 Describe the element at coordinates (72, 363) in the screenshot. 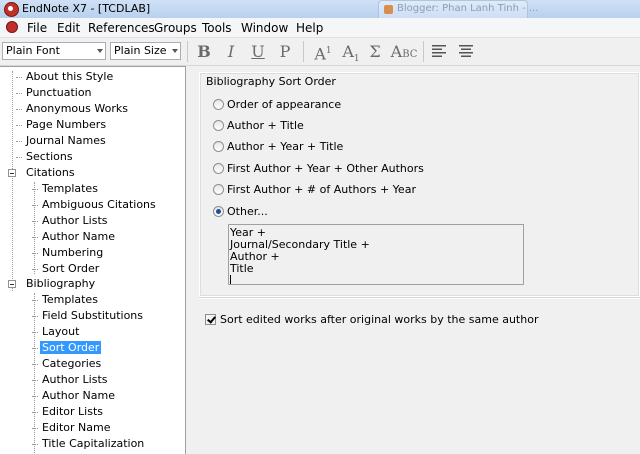

I see `tree-item-label: Categories` at that location.